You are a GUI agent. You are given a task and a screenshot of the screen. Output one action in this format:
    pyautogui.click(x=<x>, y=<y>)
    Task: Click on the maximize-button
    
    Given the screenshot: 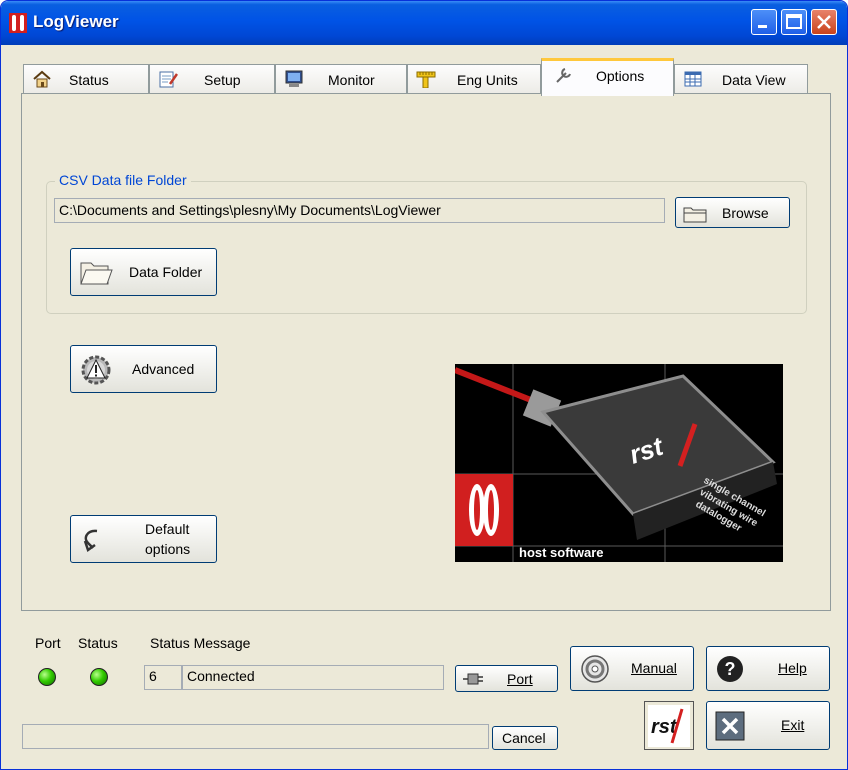 What is the action you would take?
    pyautogui.click(x=794, y=22)
    